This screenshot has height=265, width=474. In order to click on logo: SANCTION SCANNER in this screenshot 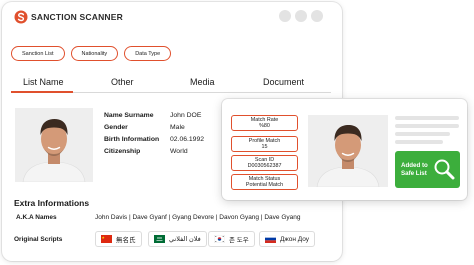, I will do `click(68, 17)`.